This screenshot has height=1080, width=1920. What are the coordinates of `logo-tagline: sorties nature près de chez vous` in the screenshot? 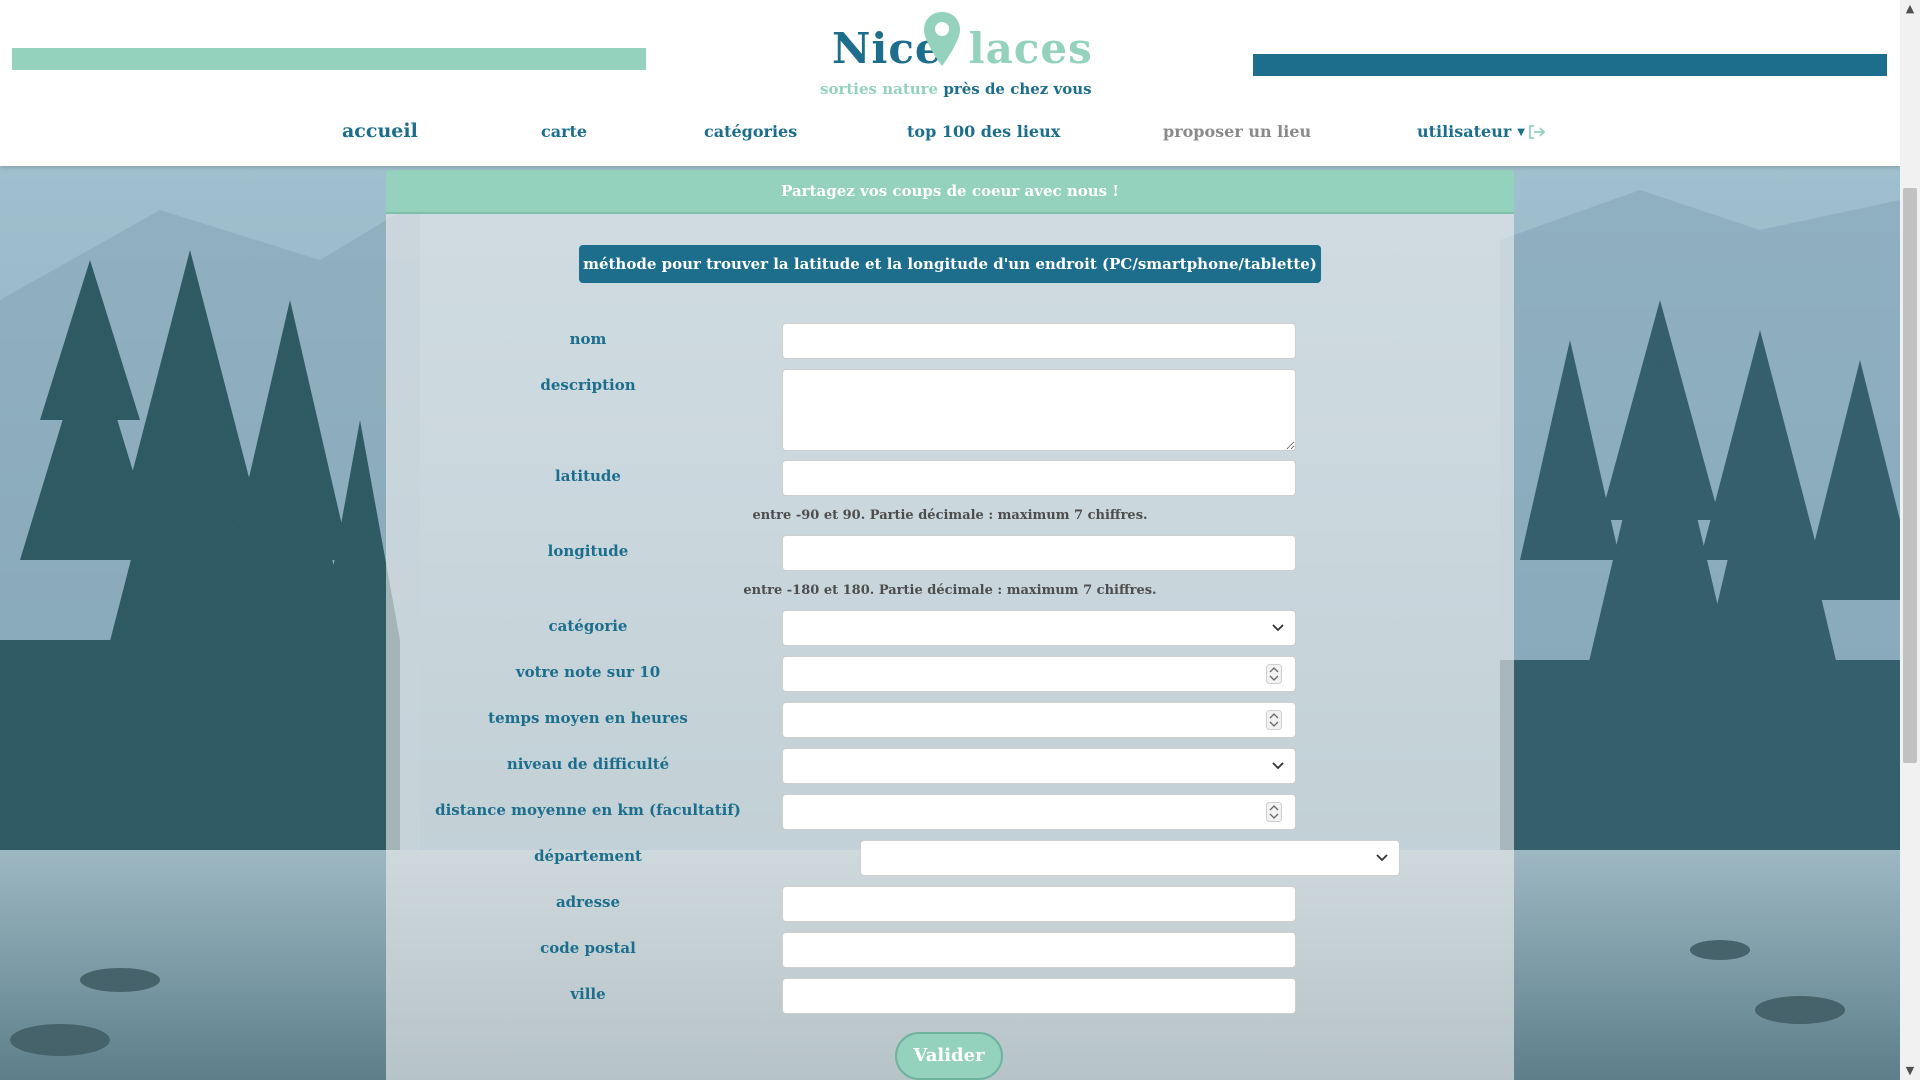 It's located at (956, 89).